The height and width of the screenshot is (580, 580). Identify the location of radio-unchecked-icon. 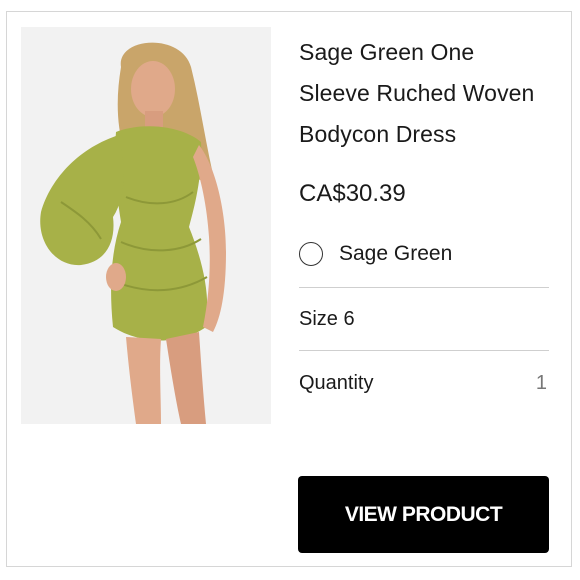
(311, 254).